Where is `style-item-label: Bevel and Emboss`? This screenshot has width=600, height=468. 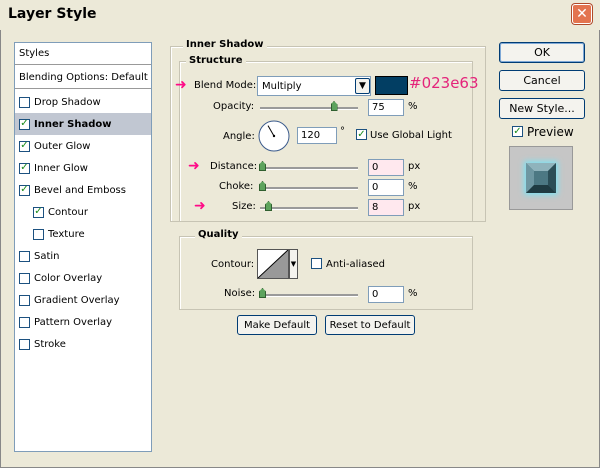 style-item-label: Bevel and Emboss is located at coordinates (80, 190).